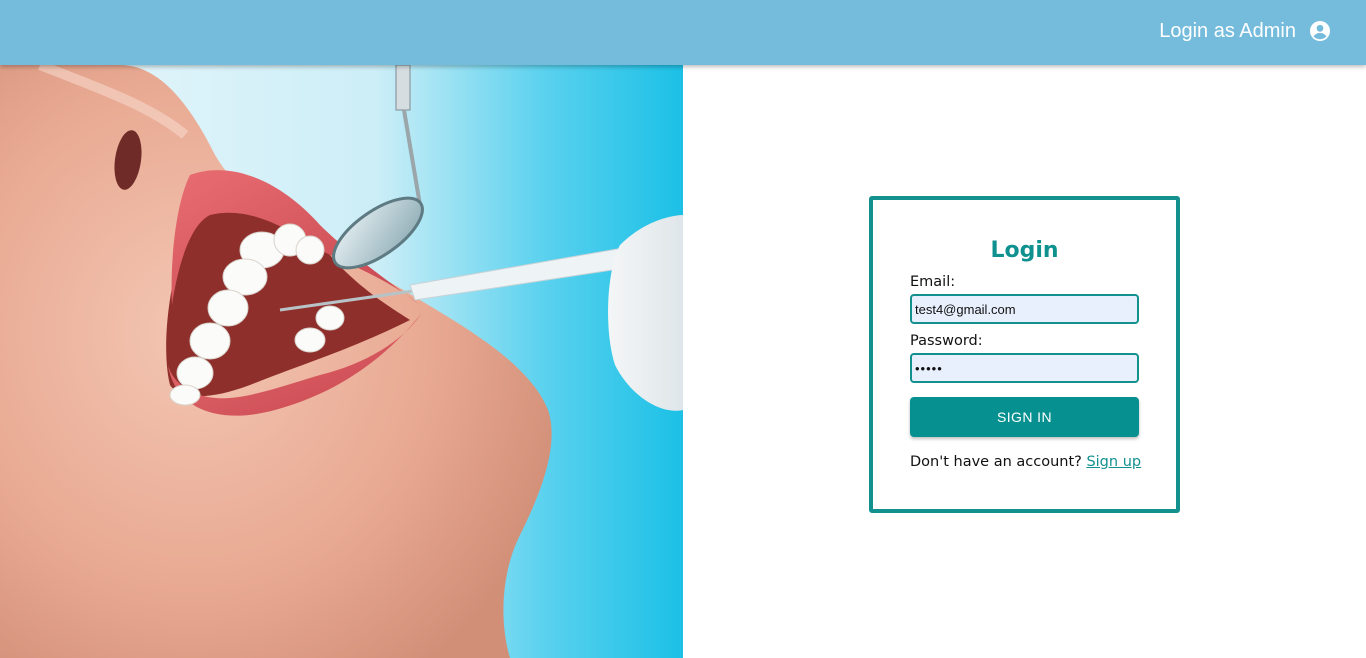  Describe the element at coordinates (933, 282) in the screenshot. I see `email-label: Email:` at that location.